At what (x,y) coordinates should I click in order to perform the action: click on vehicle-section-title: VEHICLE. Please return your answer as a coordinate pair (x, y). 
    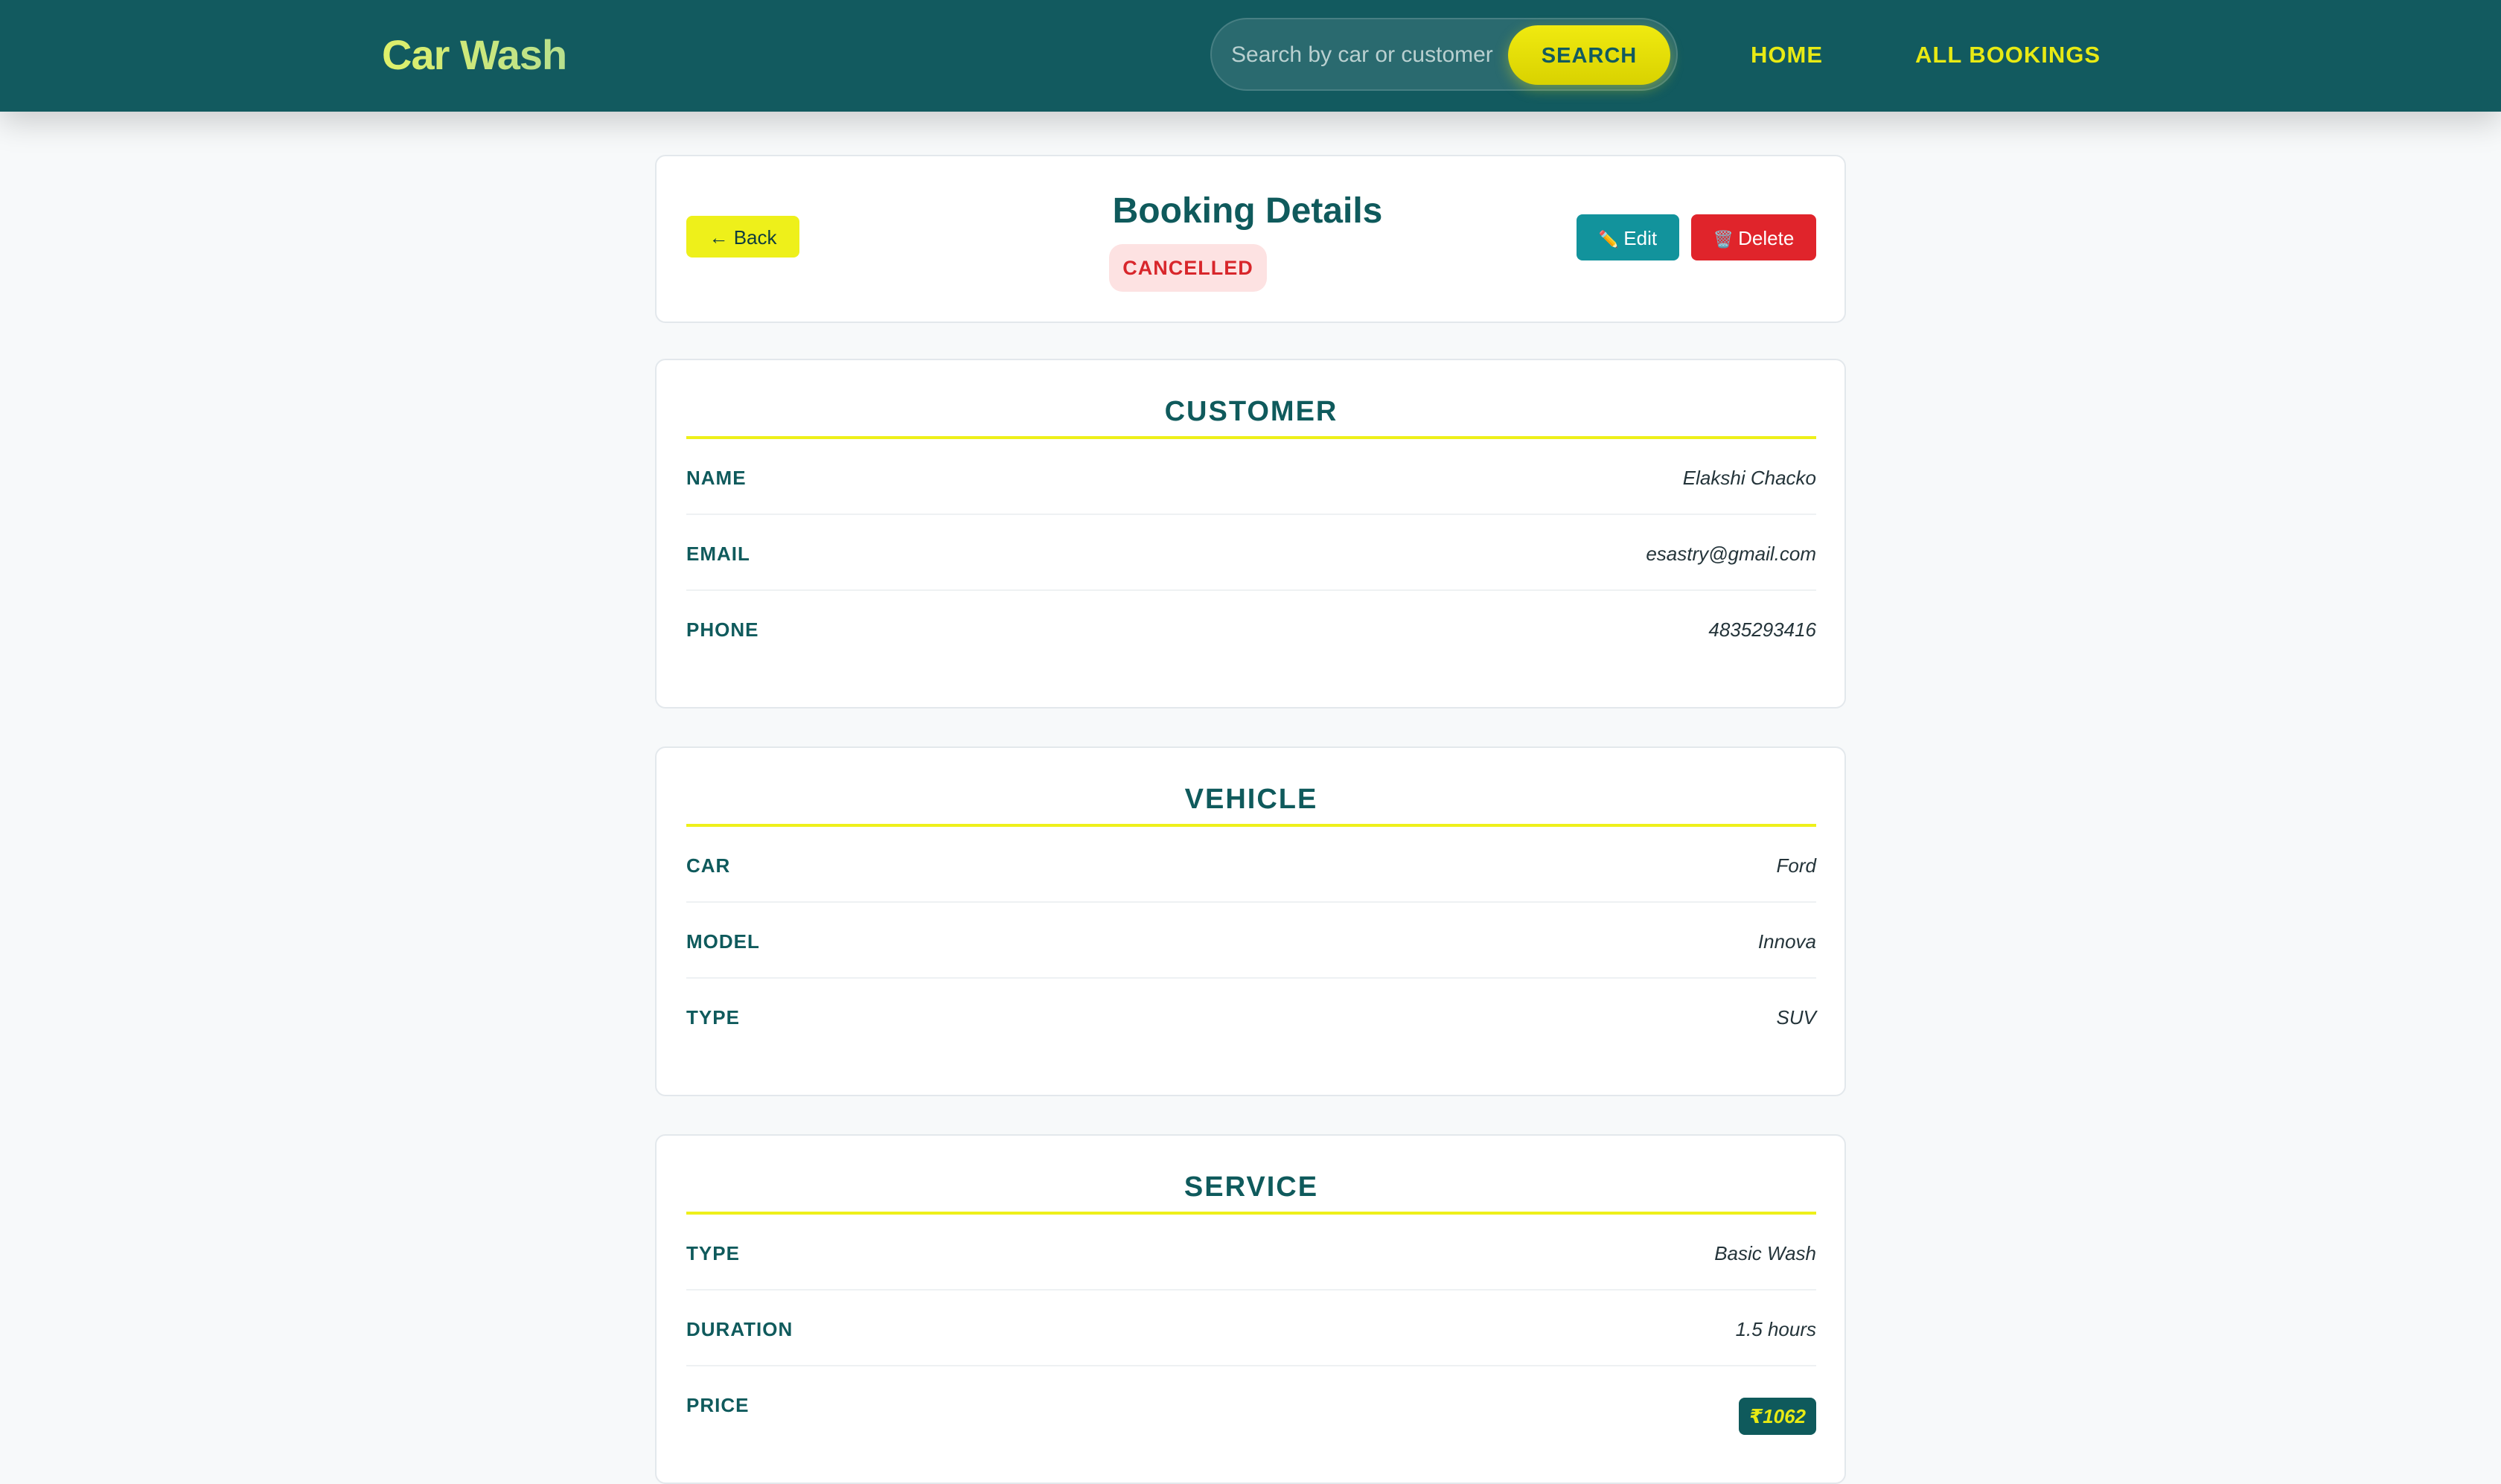
    Looking at the image, I should click on (1251, 804).